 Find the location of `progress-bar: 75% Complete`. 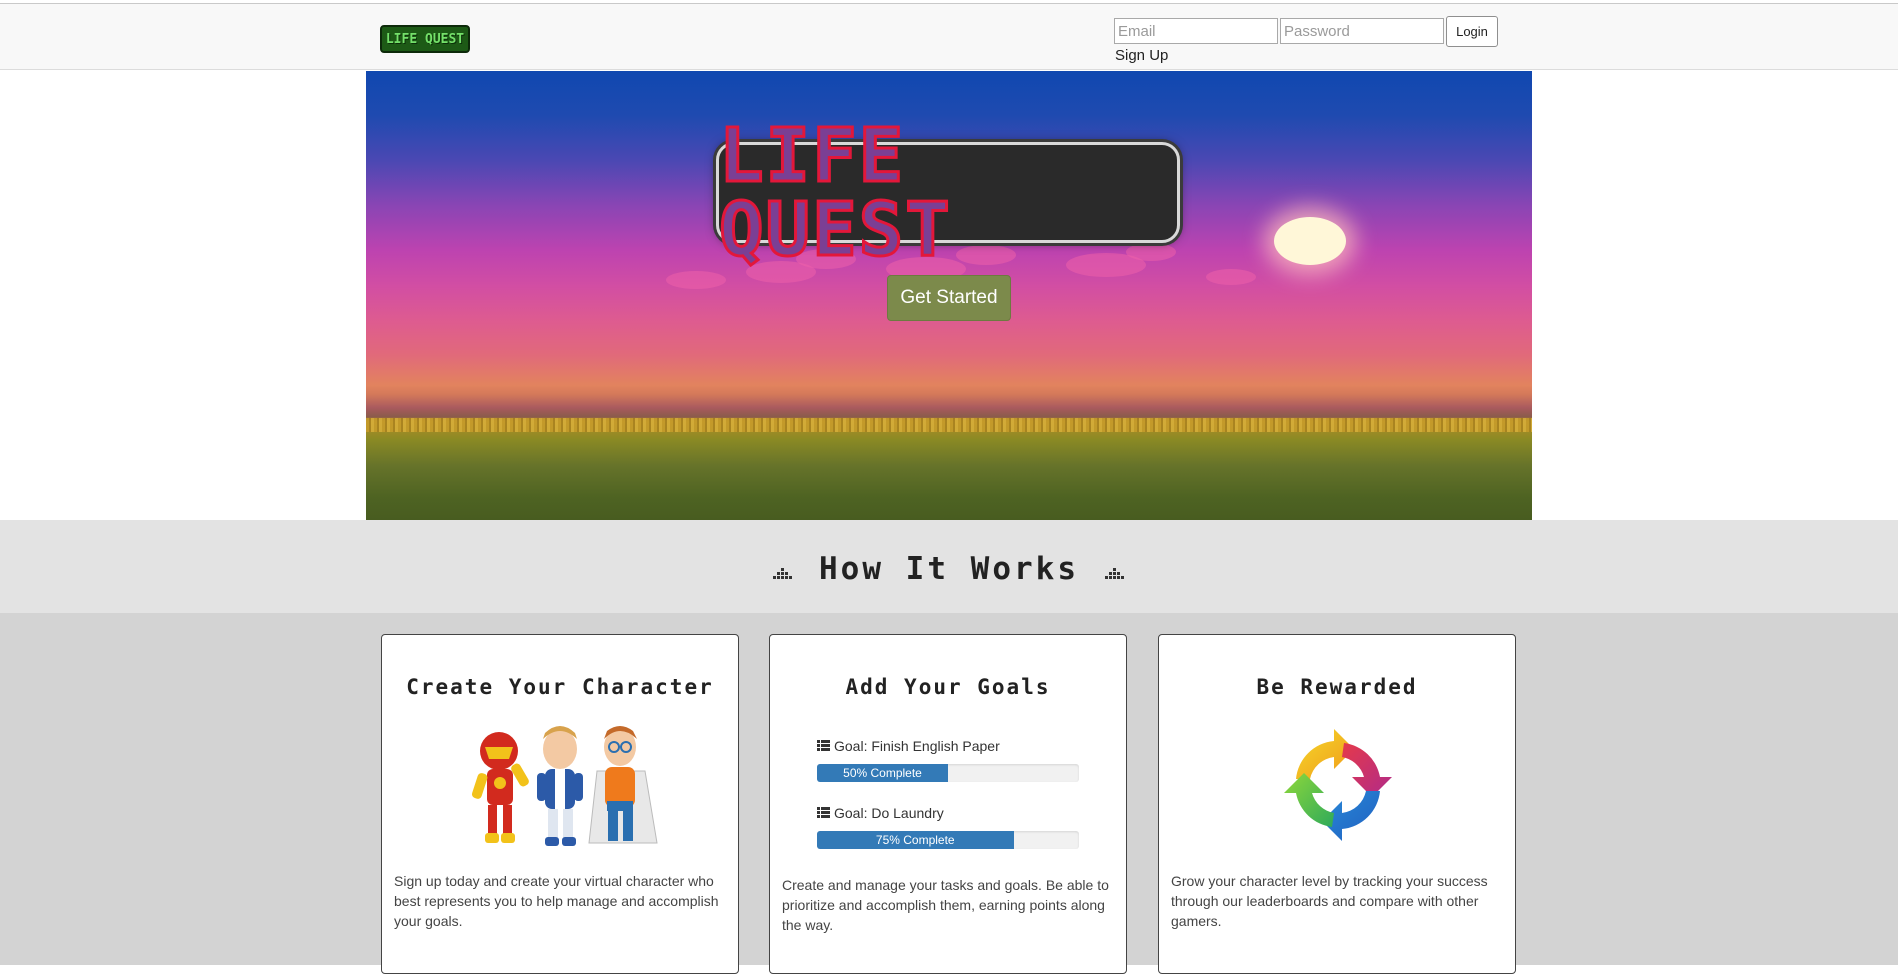

progress-bar: 75% Complete is located at coordinates (948, 840).